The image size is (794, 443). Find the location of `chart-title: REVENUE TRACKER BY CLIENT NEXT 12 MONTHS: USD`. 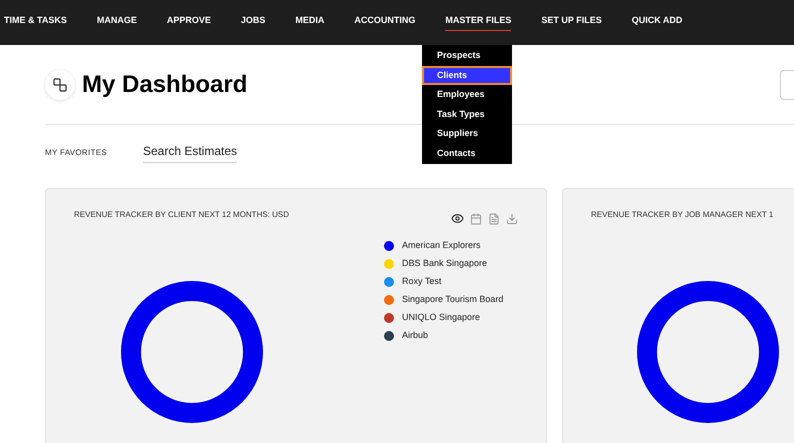

chart-title: REVENUE TRACKER BY CLIENT NEXT 12 MONTHS: USD is located at coordinates (182, 215).